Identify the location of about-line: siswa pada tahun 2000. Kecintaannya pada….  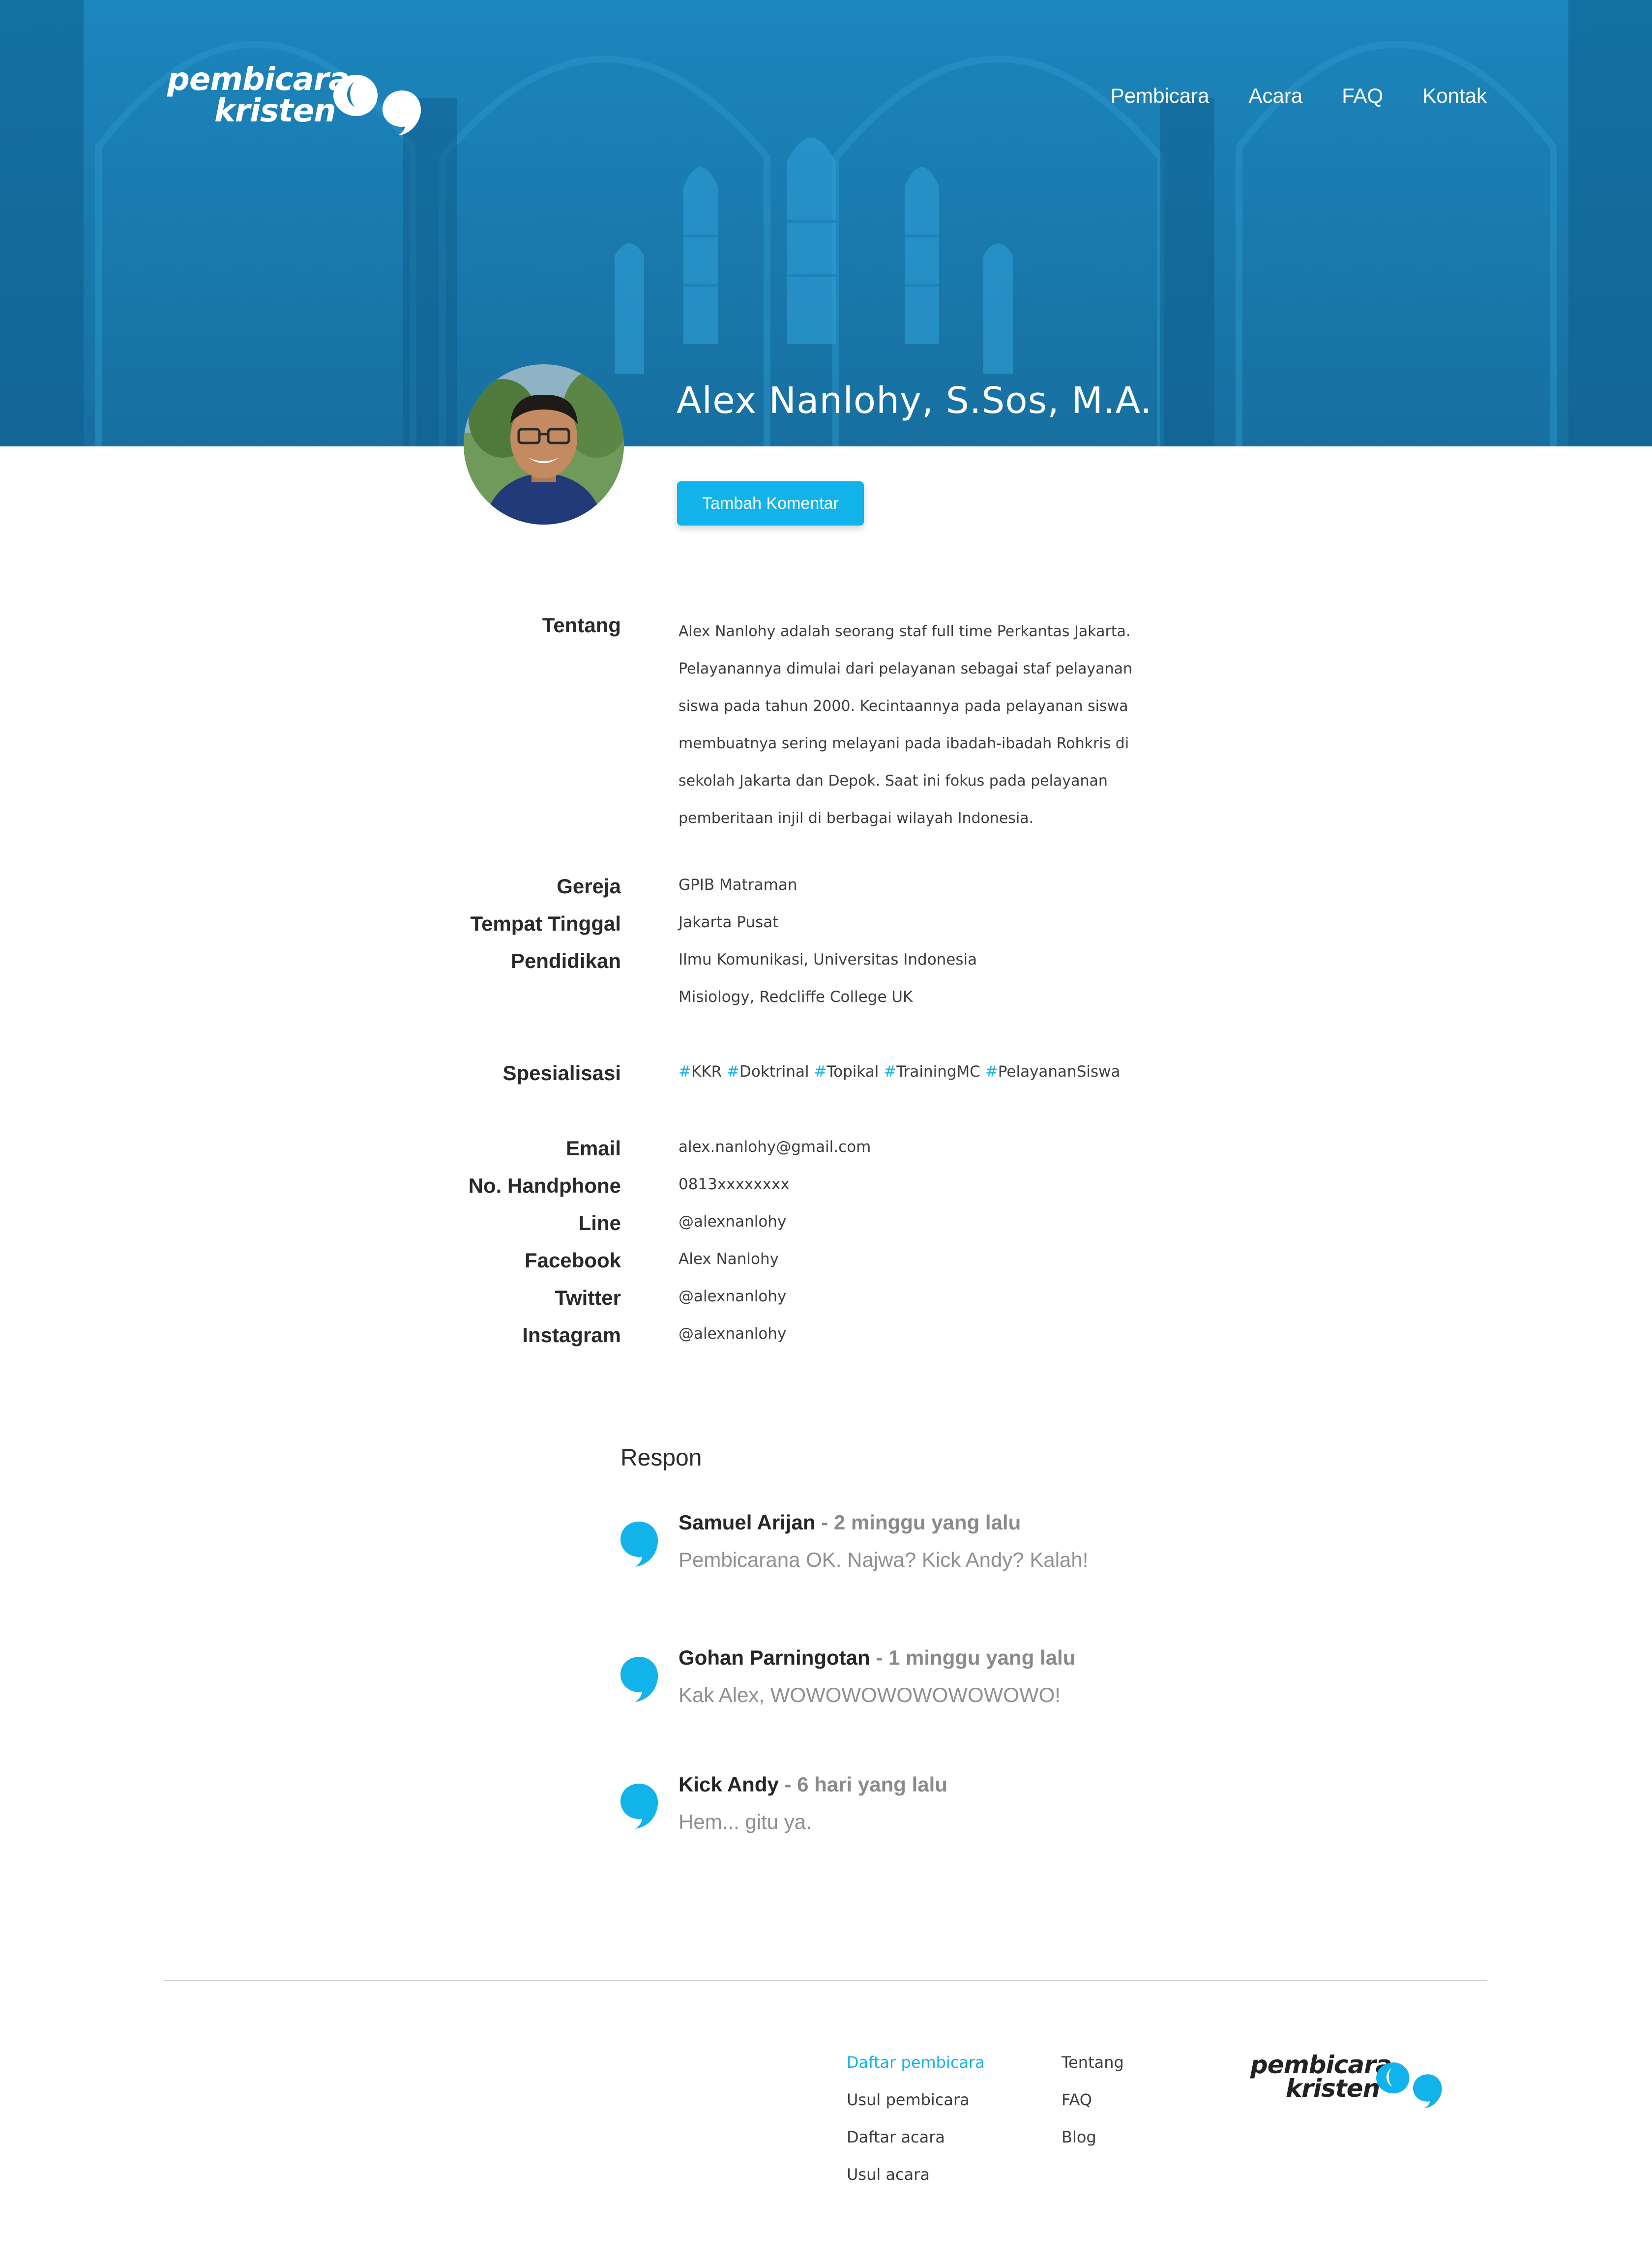
(903, 706).